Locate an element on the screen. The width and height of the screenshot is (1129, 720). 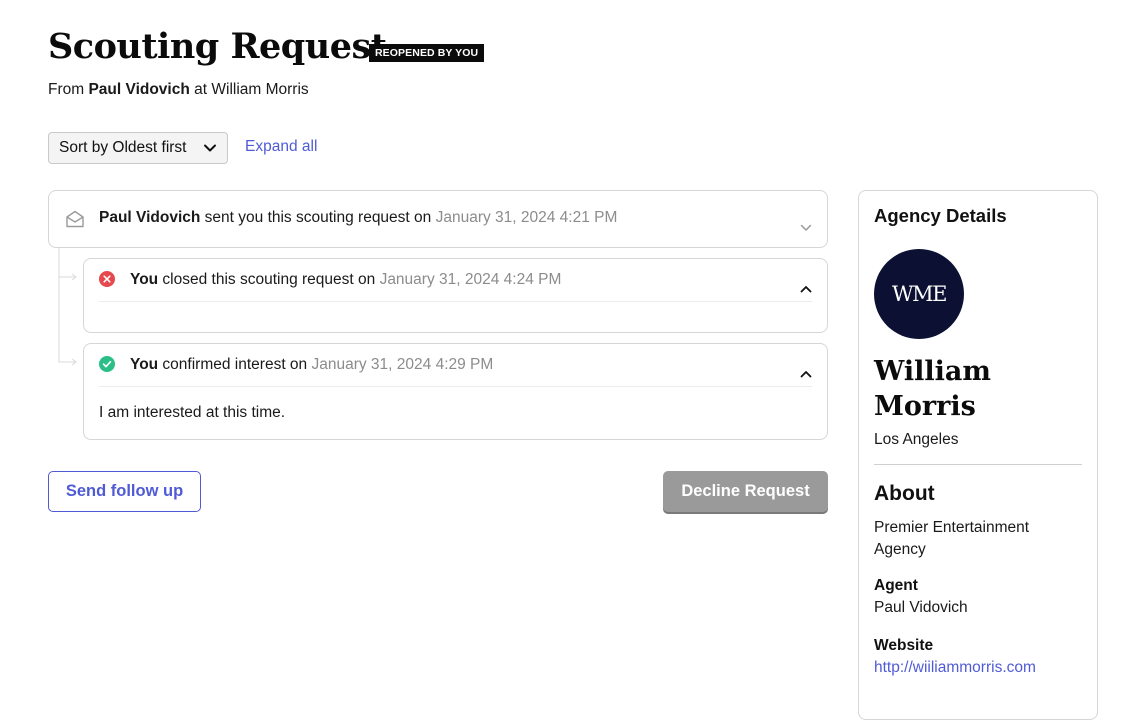
agency-logo: WME is located at coordinates (919, 294).